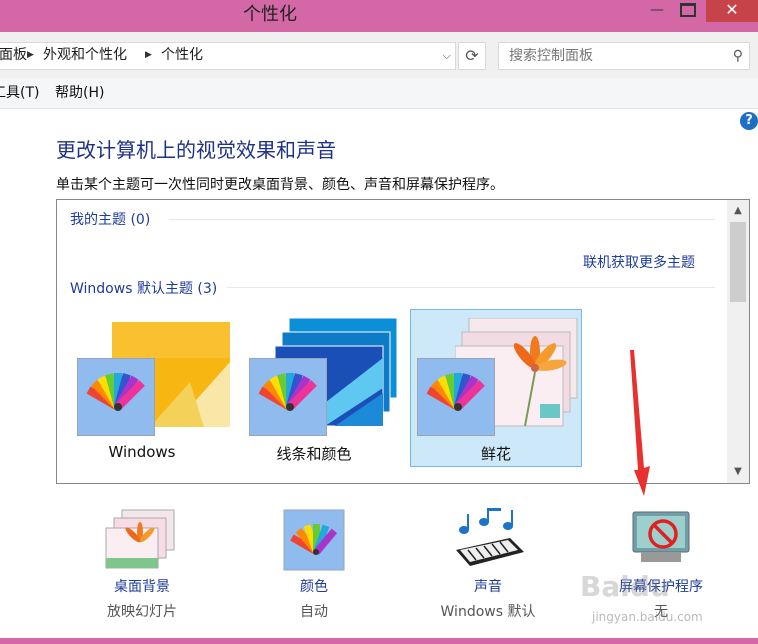 Image resolution: width=758 pixels, height=644 pixels. Describe the element at coordinates (142, 586) in the screenshot. I see `desktop-background-label: 桌面背景` at that location.